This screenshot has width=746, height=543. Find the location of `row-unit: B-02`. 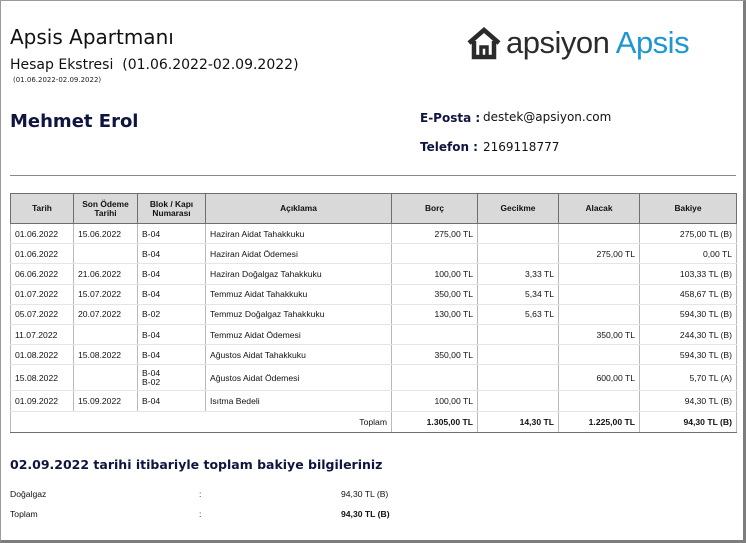

row-unit: B-02 is located at coordinates (171, 314).